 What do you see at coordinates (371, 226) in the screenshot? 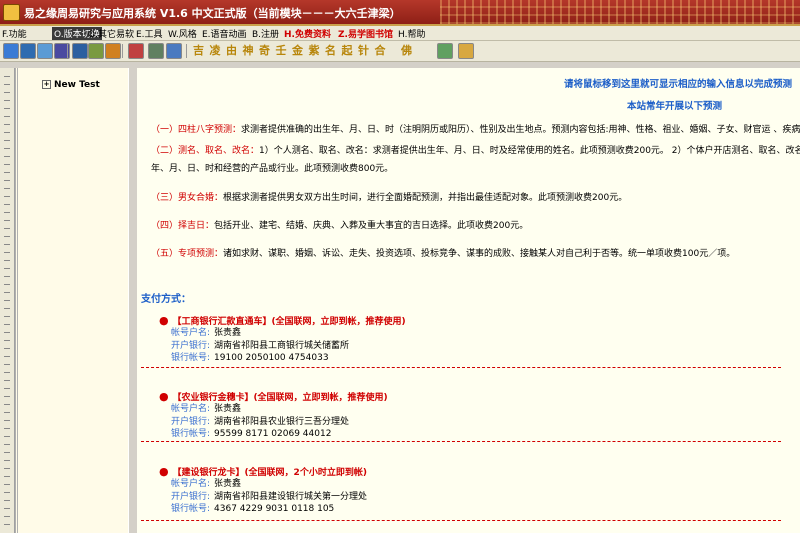
I see `service-description: 包括开业、建宅、结婚、庆典、入葬及重大事宜的吉日选择。此项收费200元。` at bounding box center [371, 226].